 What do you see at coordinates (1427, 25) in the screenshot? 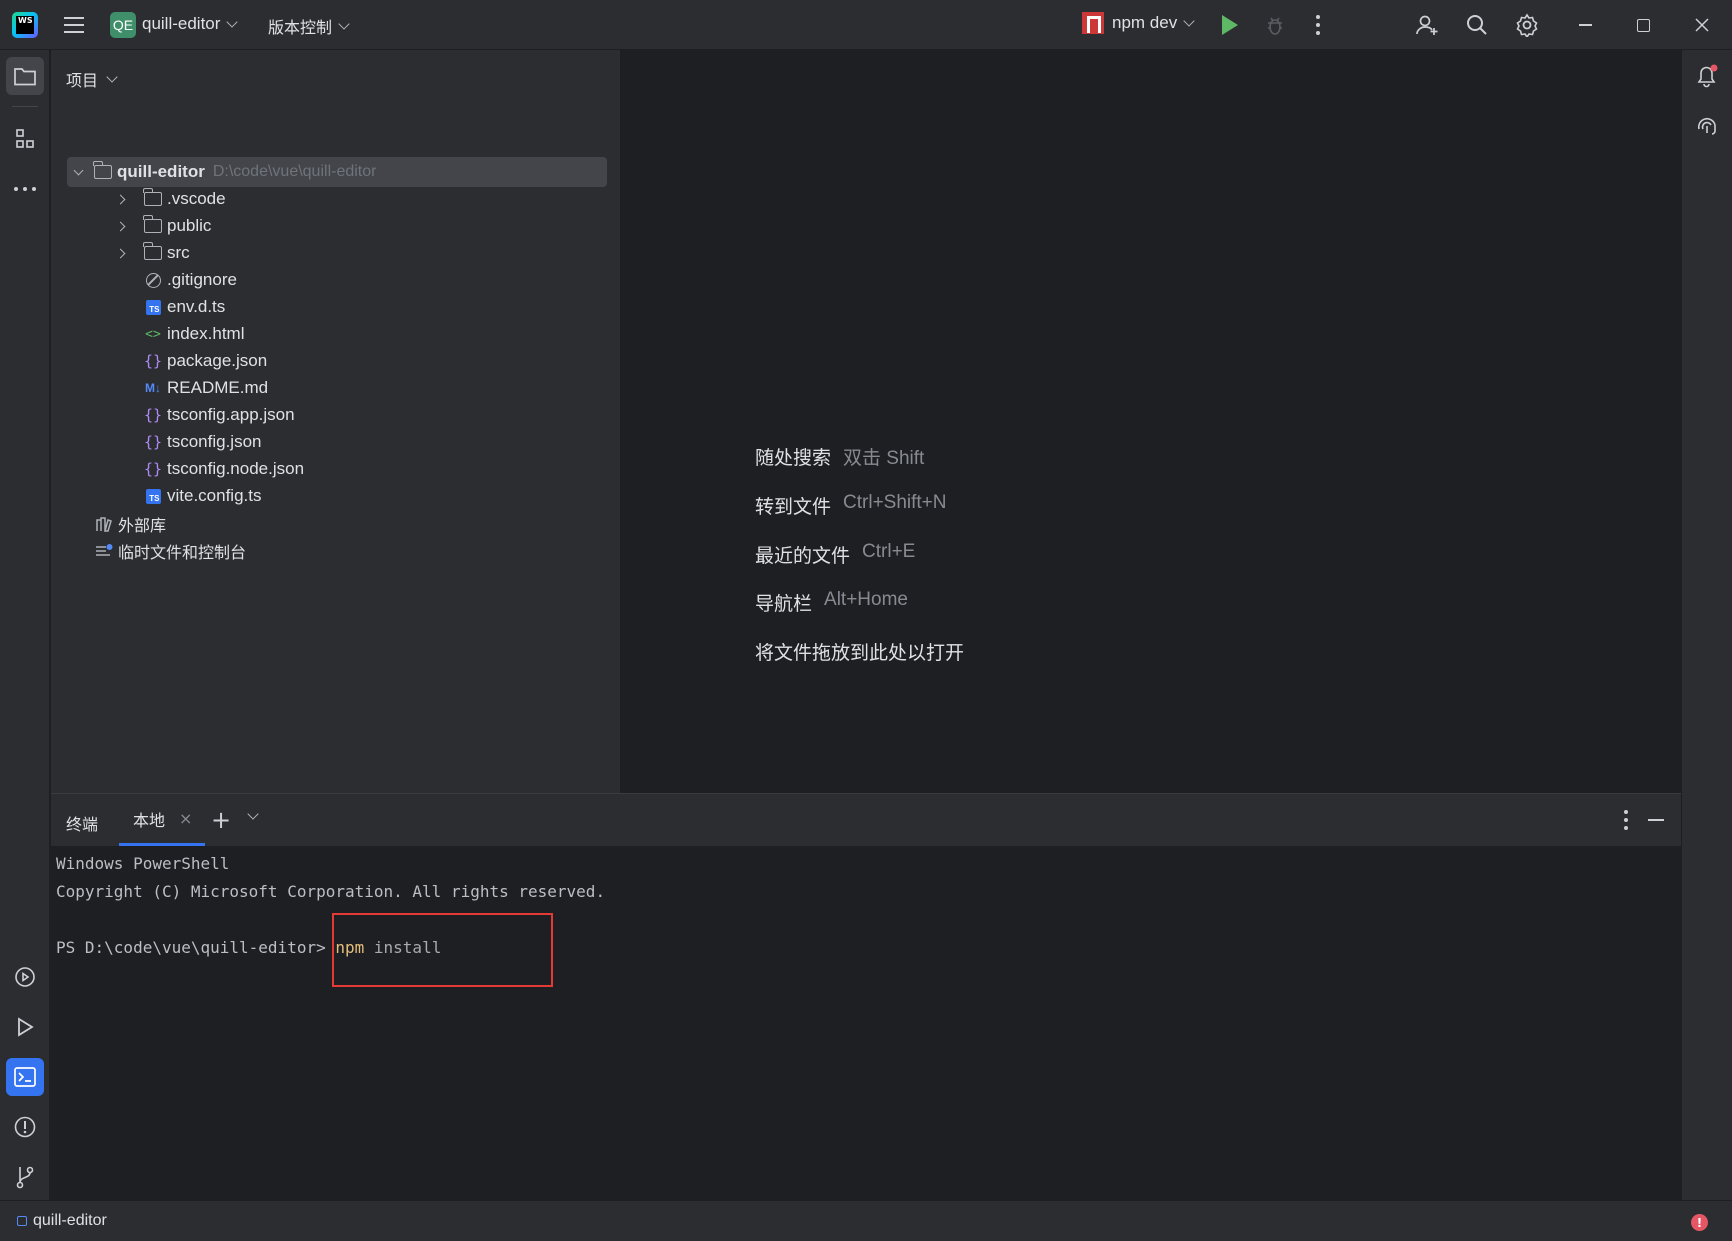
I see `add-user-icon` at bounding box center [1427, 25].